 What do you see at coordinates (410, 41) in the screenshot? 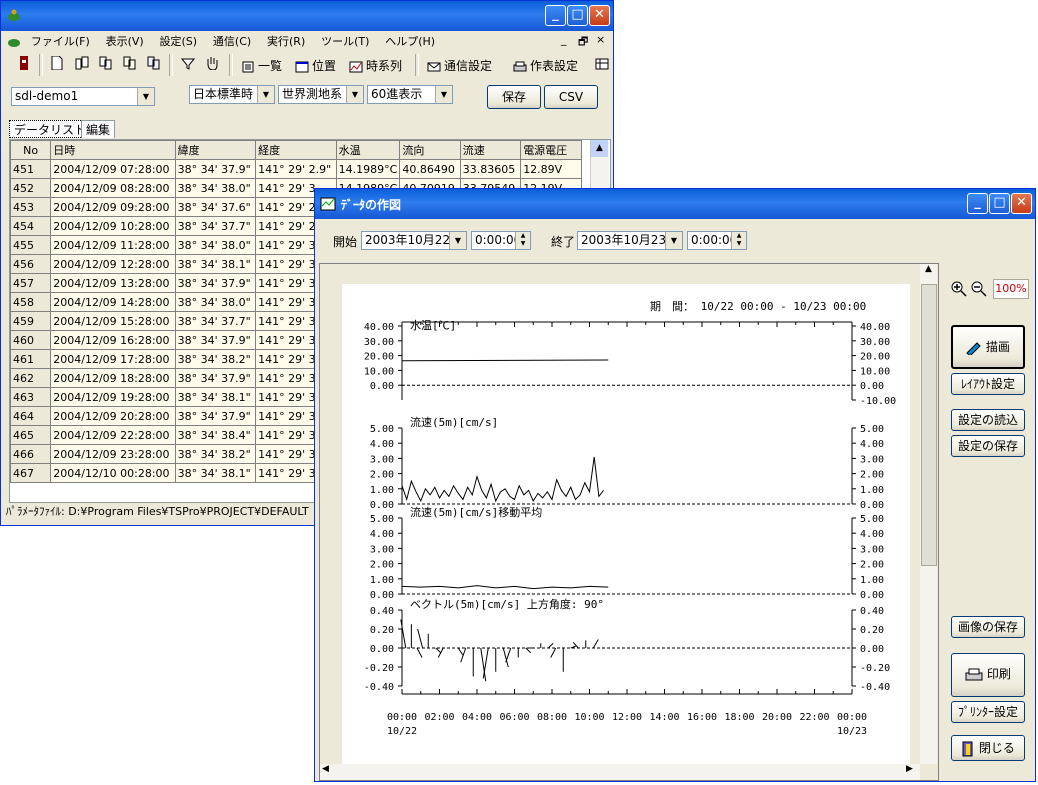
I see `menu-help: ヘルプ(H)` at bounding box center [410, 41].